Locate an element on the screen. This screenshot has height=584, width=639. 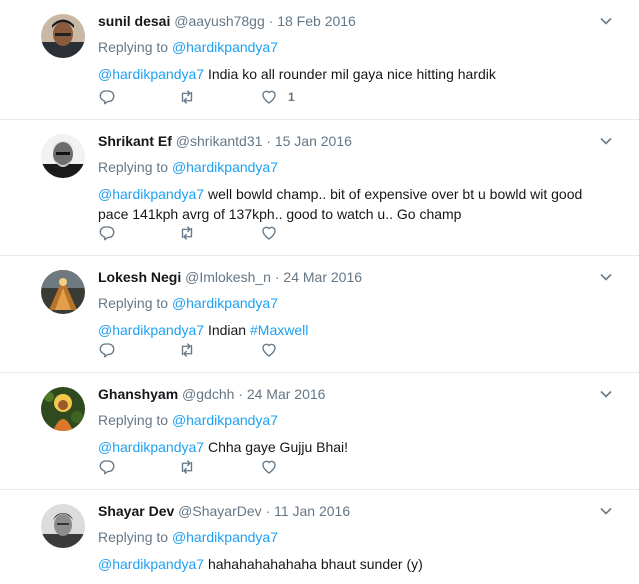
tweet-body: hahahahahahaha bhaut sunder (y) is located at coordinates (313, 564).